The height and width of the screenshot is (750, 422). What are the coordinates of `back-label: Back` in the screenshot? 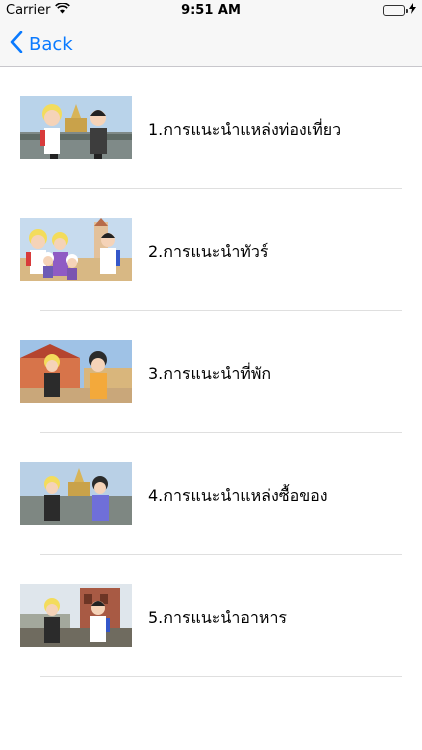 It's located at (51, 44).